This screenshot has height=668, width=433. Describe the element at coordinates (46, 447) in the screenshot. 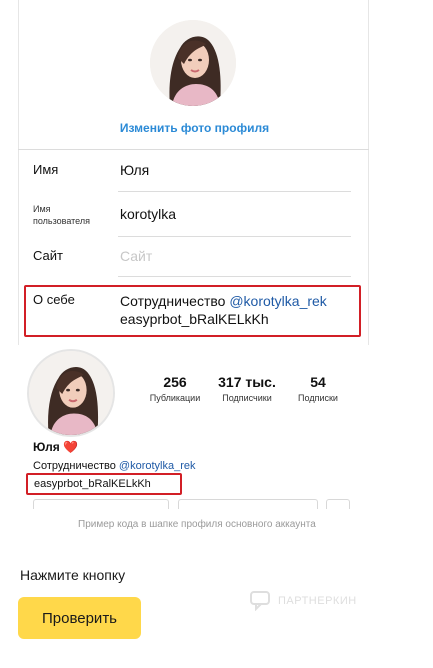

I see `profile-name-text: Юля` at that location.